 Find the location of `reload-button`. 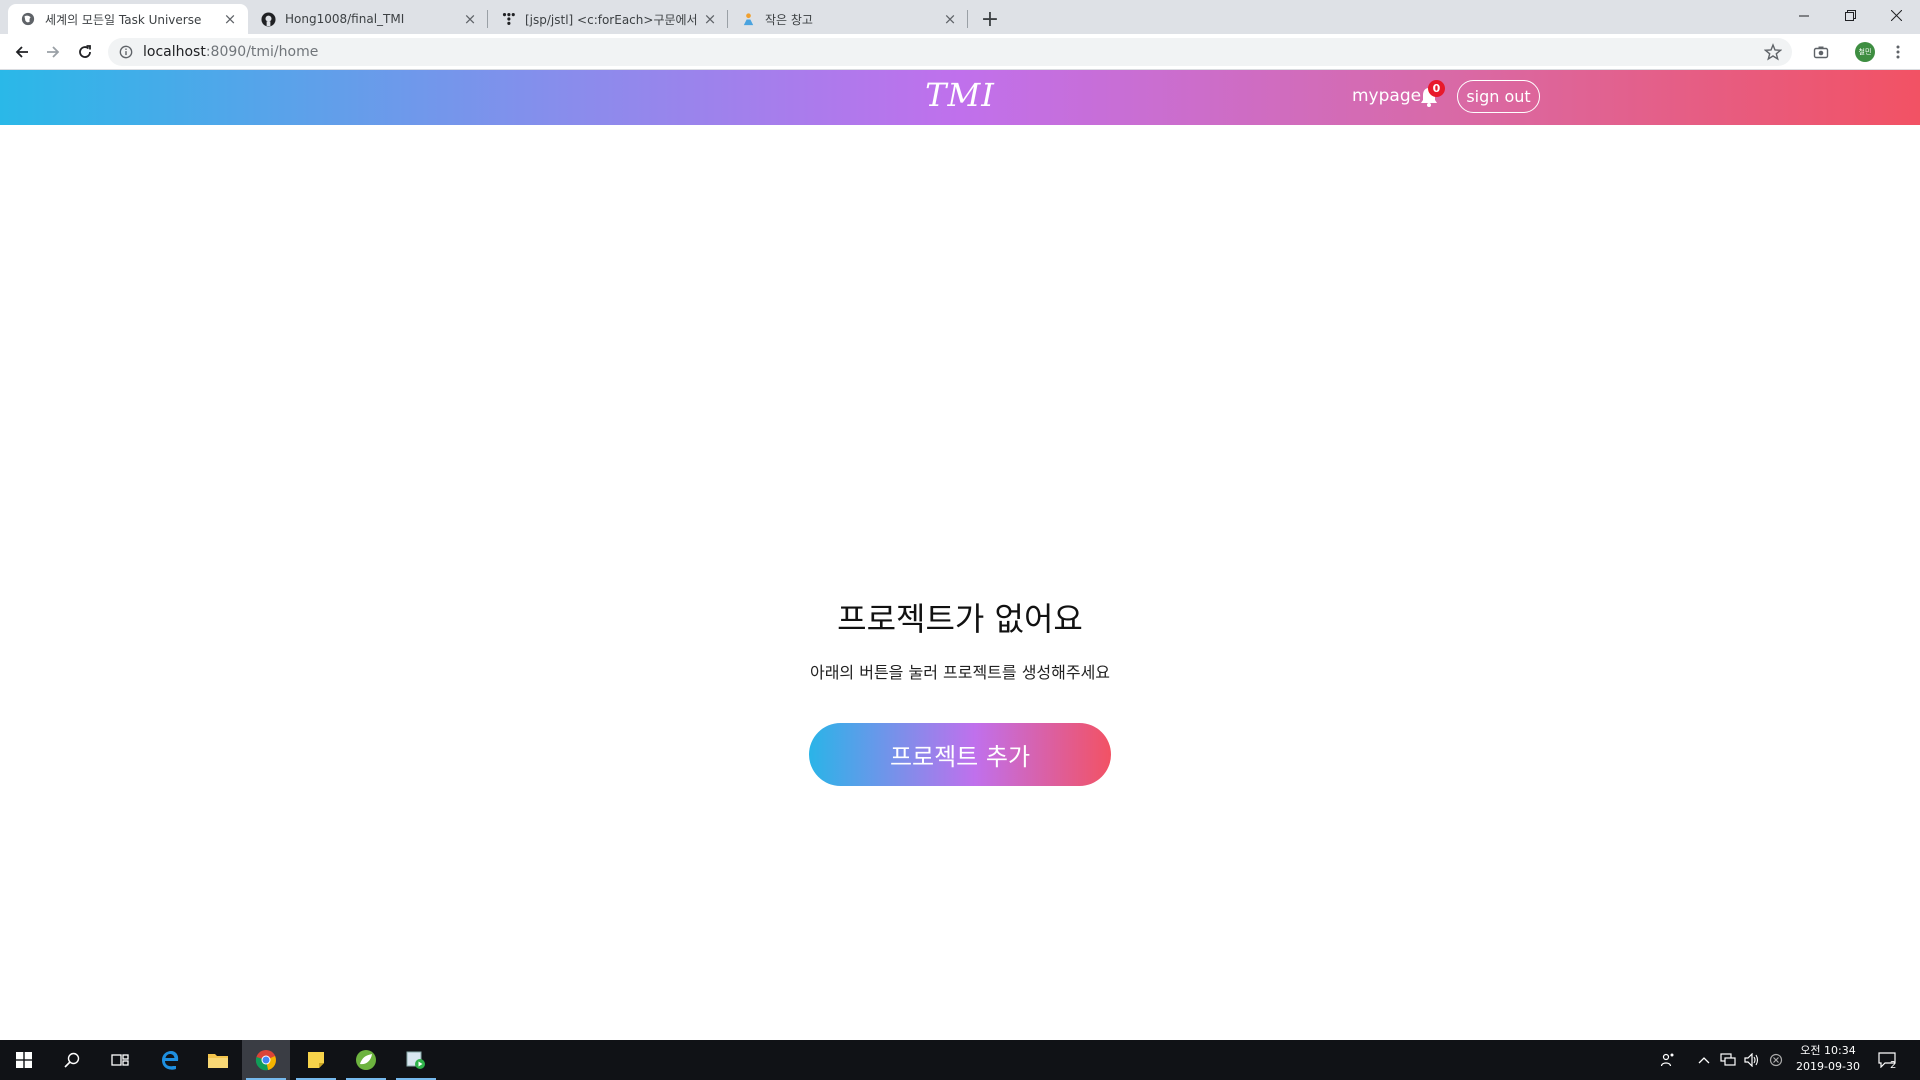

reload-button is located at coordinates (85, 52).